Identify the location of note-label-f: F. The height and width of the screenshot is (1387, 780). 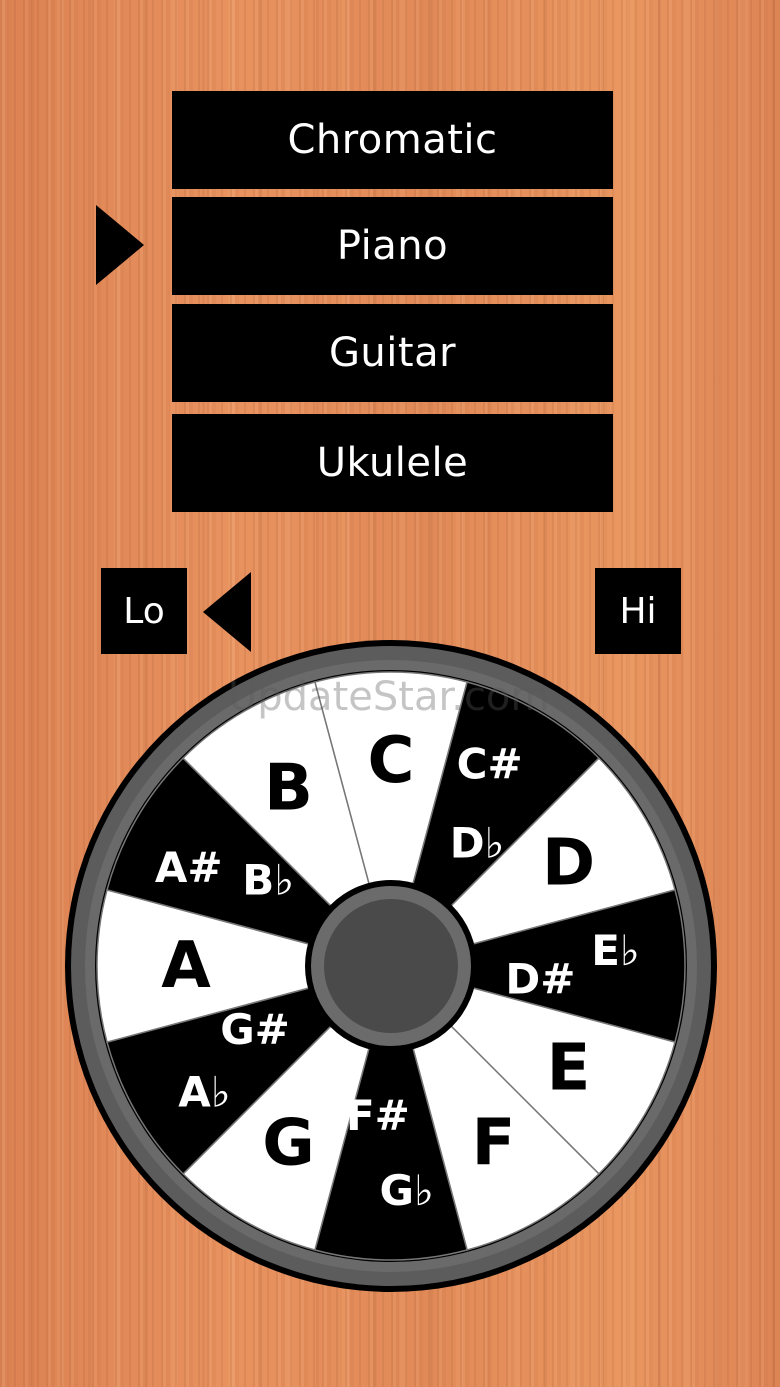
(494, 1144).